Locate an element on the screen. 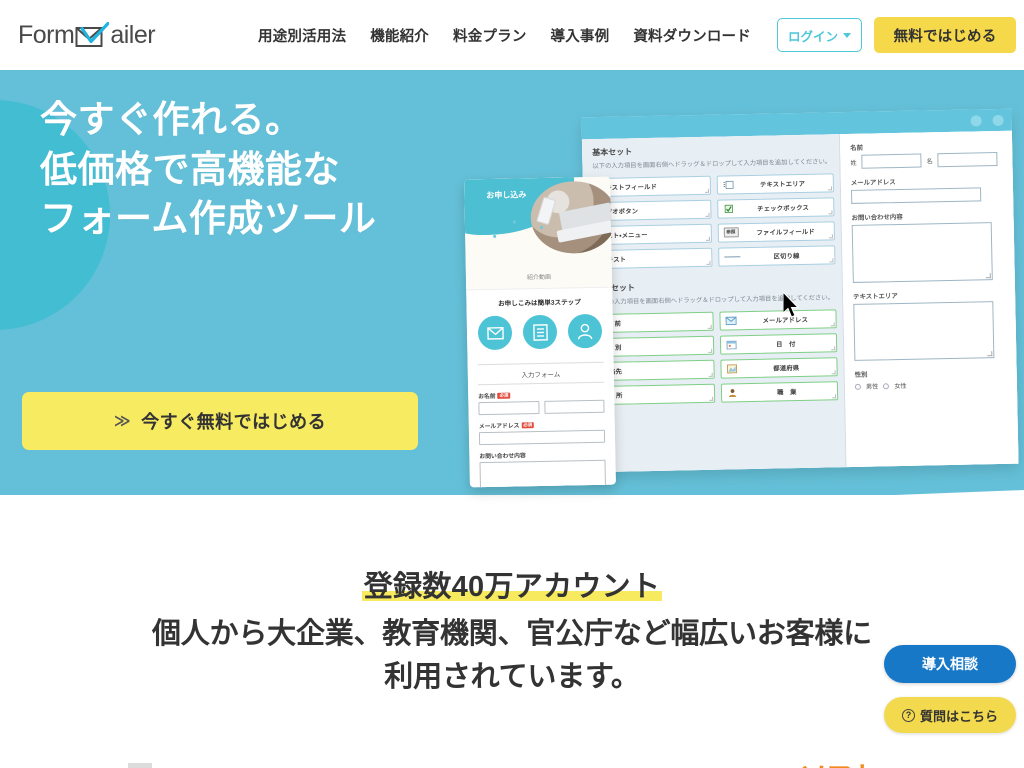 The image size is (1024, 768). hero-headline: 今すぐ作れる。 低価格で高機能な フォーム作成ツール is located at coordinates (208, 169).